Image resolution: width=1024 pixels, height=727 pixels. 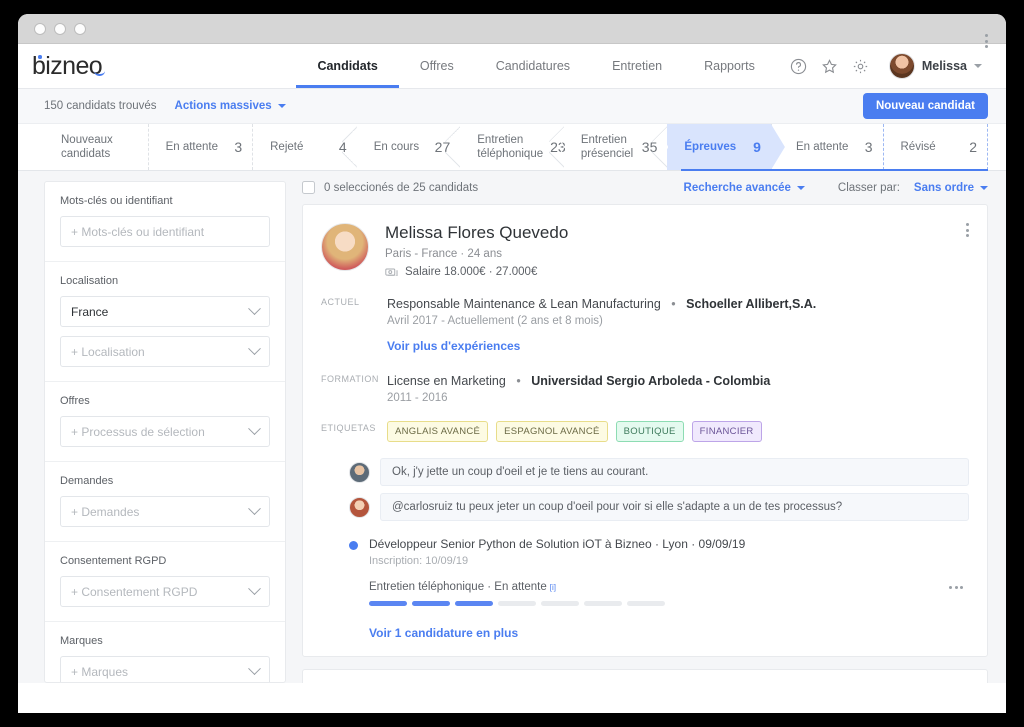 What do you see at coordinates (353, 546) in the screenshot?
I see `status-dot-icon` at bounding box center [353, 546].